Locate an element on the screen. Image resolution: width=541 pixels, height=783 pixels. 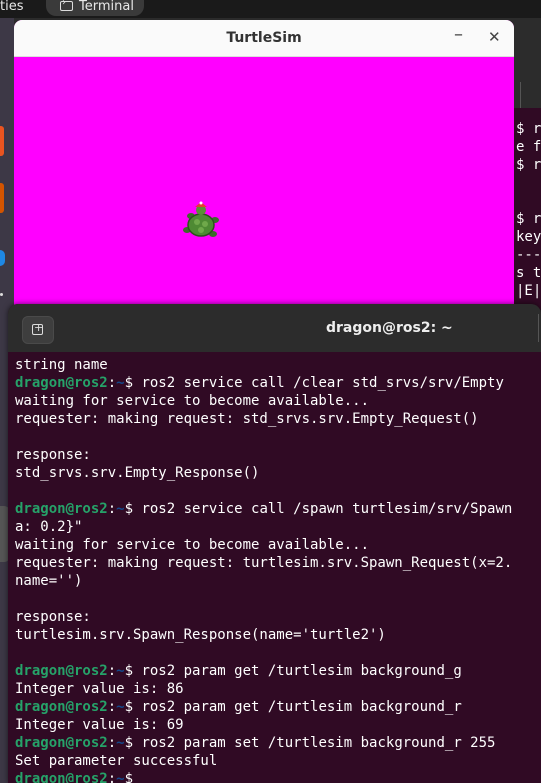
command-text: $ ros2 param get /turtlesim background_g is located at coordinates (293, 671).